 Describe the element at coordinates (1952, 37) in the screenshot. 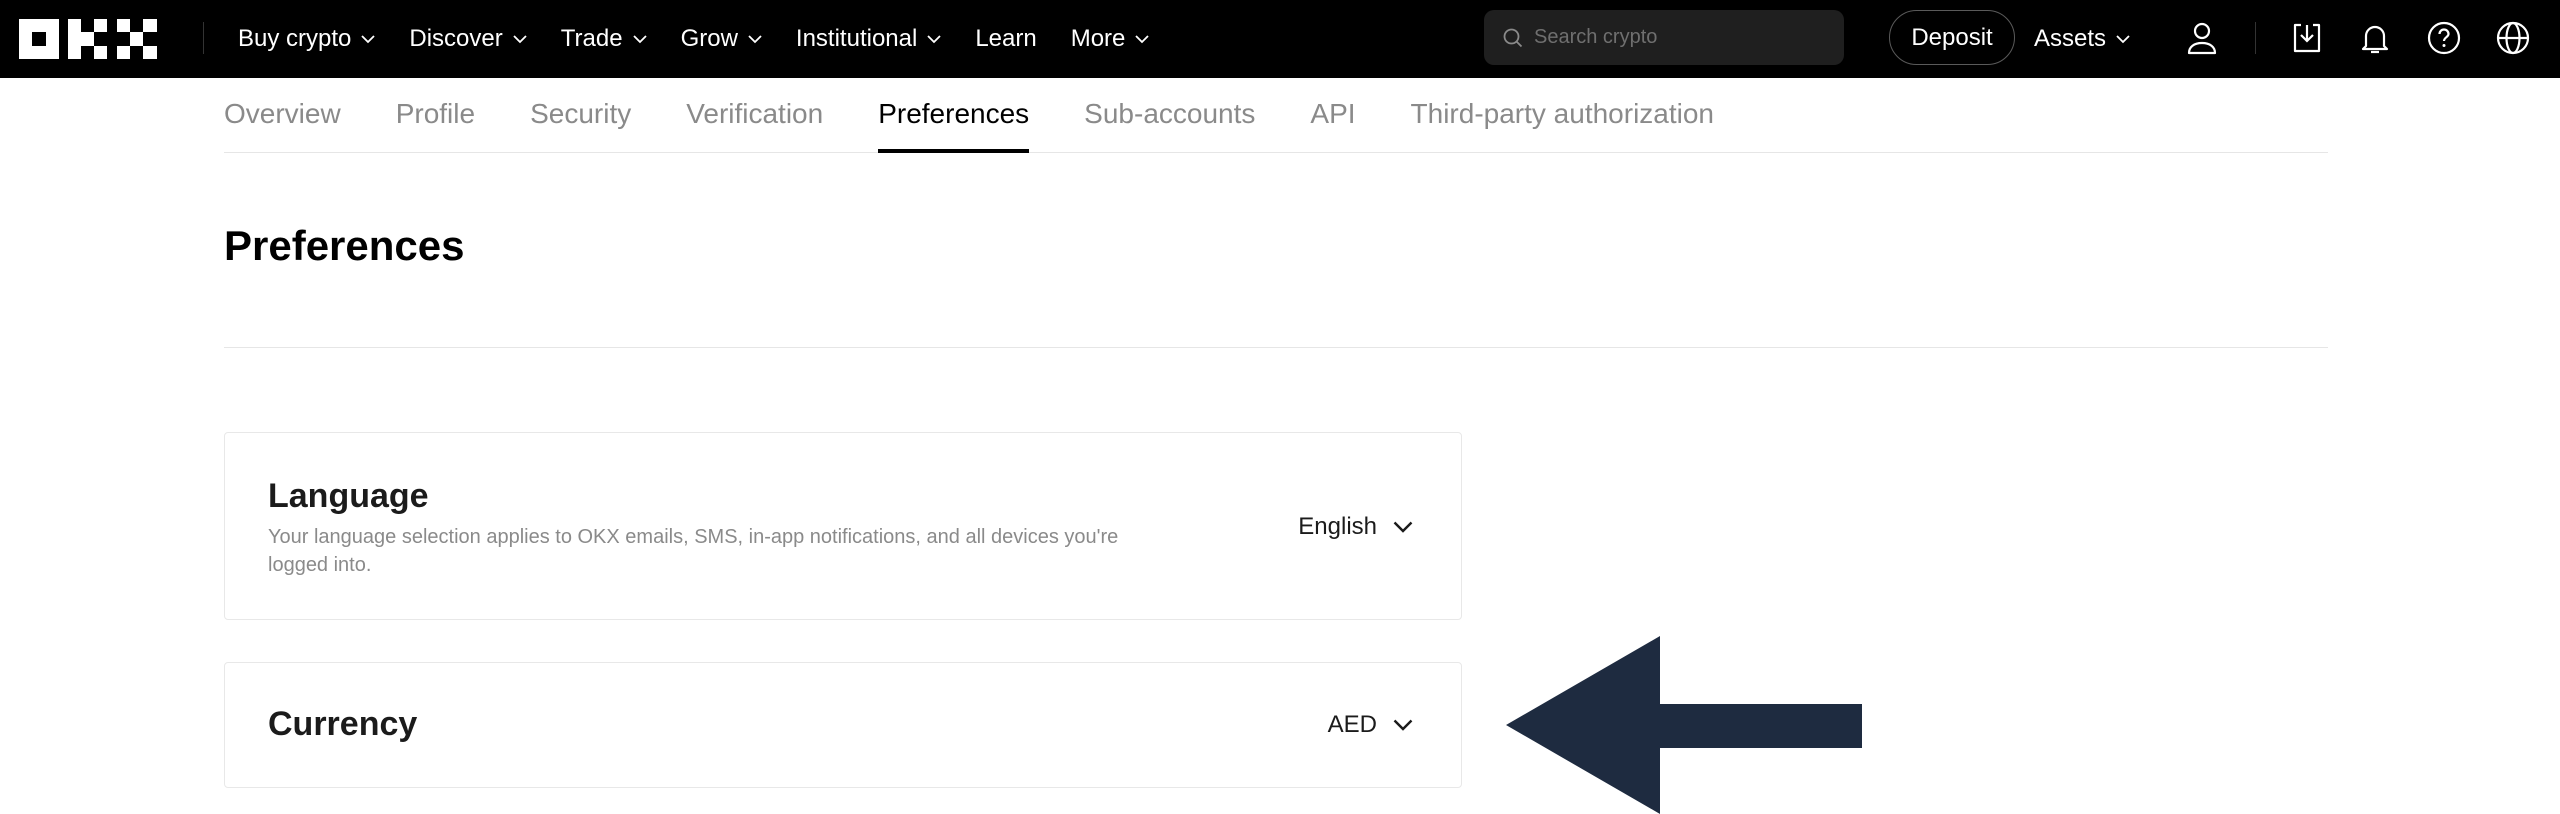

I see `deposit-button: Deposit` at that location.